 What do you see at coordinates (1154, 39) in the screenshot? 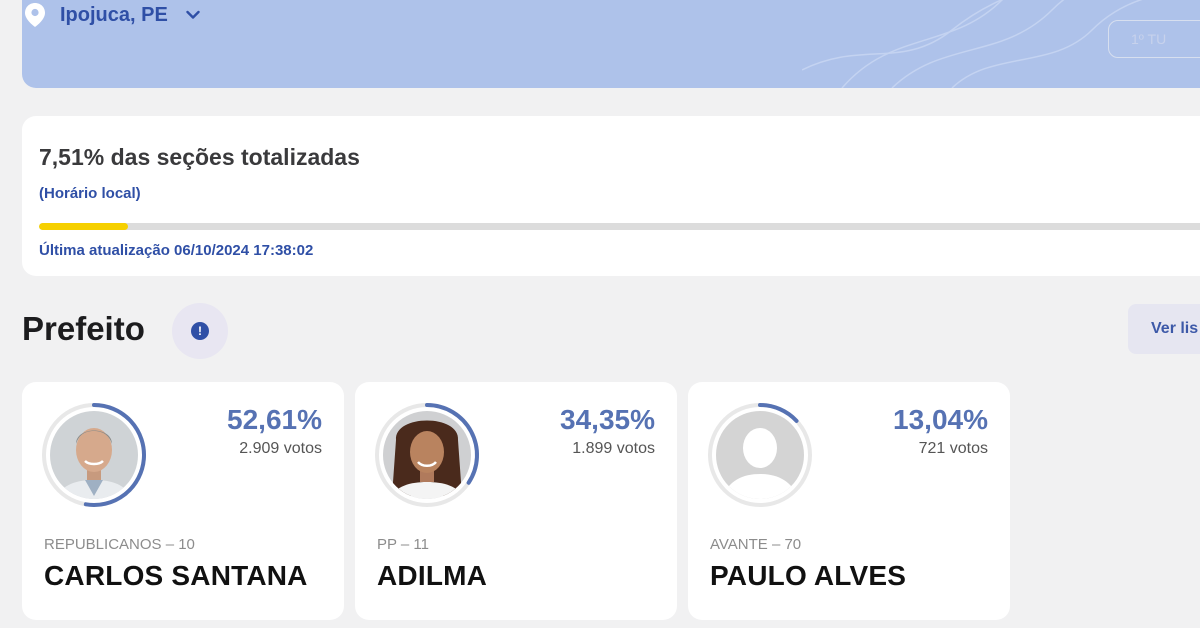
I see `round-button: 1º TU` at bounding box center [1154, 39].